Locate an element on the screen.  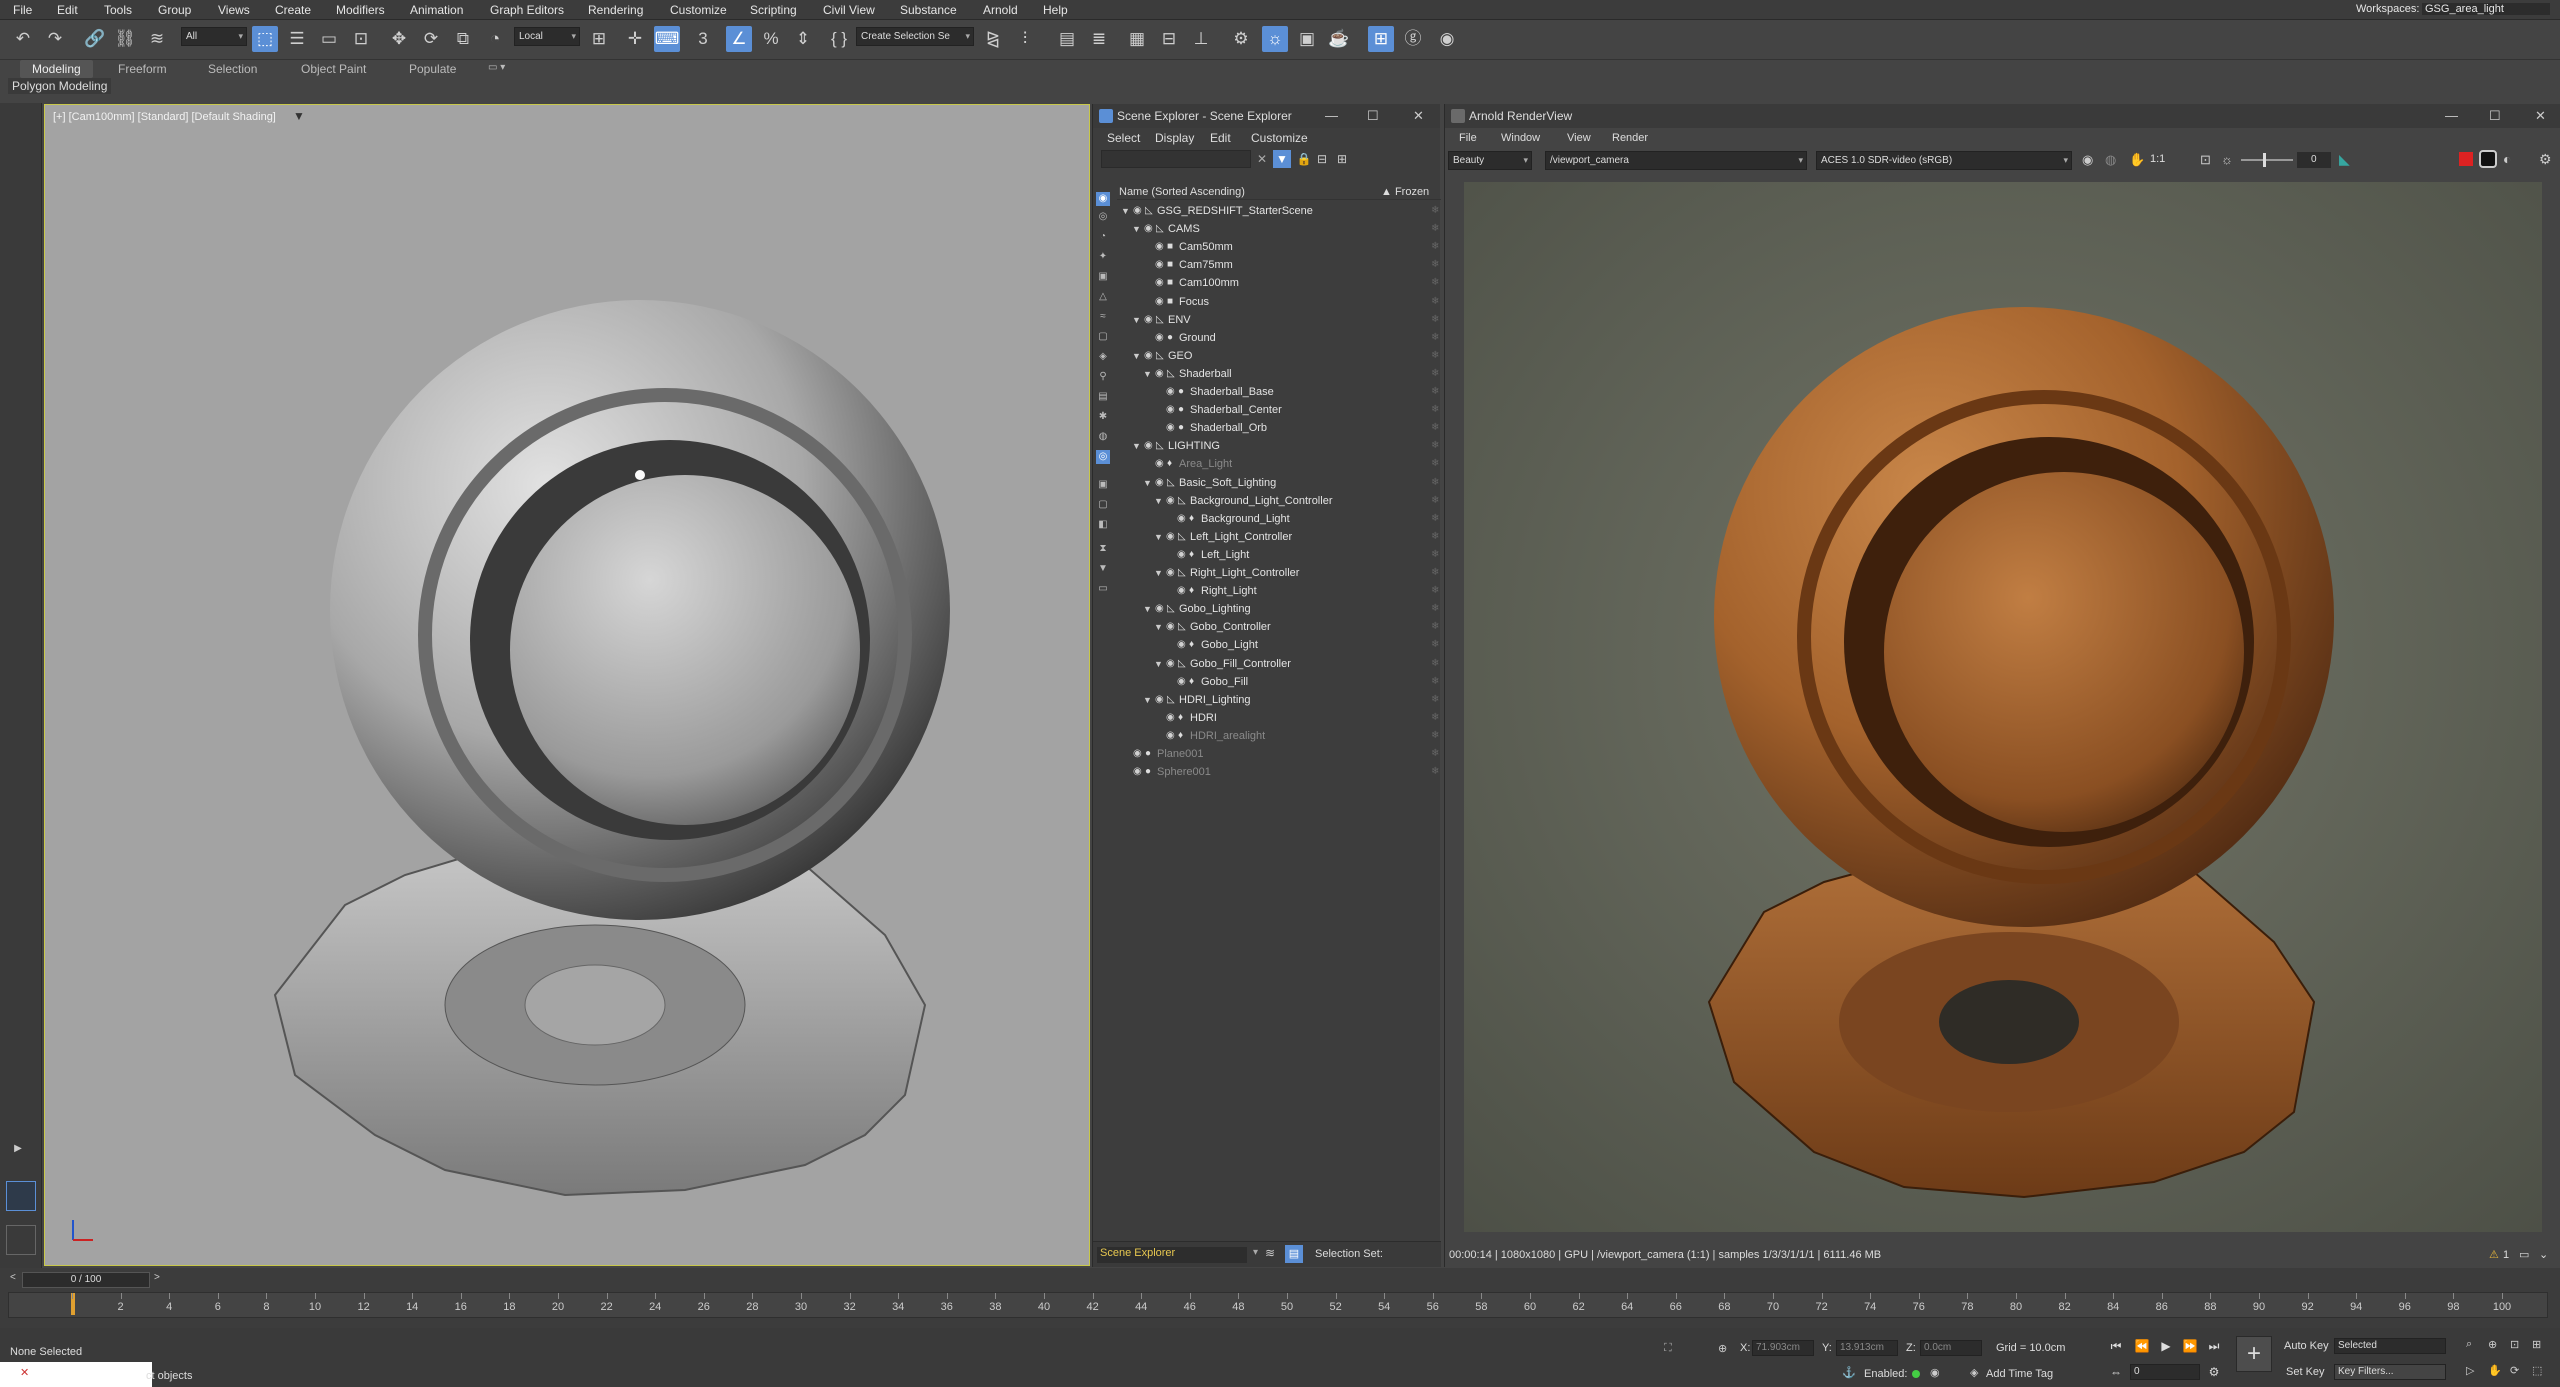
scene-tree-row: ▼ ◉ ◺ HDRI_Lighting ❄ is located at coordinates (1279, 700).